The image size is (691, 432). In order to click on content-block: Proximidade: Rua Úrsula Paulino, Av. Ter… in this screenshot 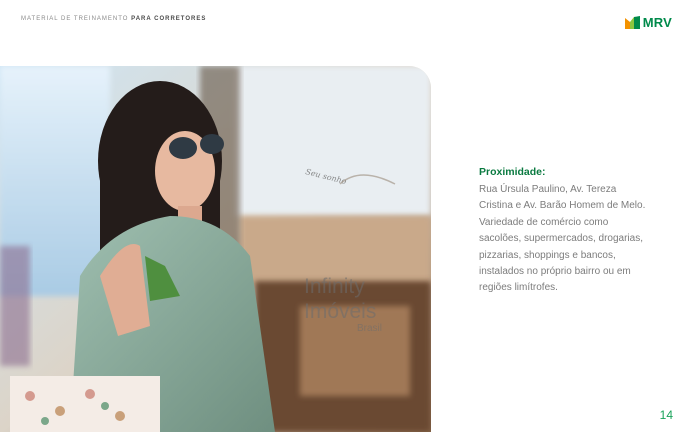, I will do `click(564, 231)`.